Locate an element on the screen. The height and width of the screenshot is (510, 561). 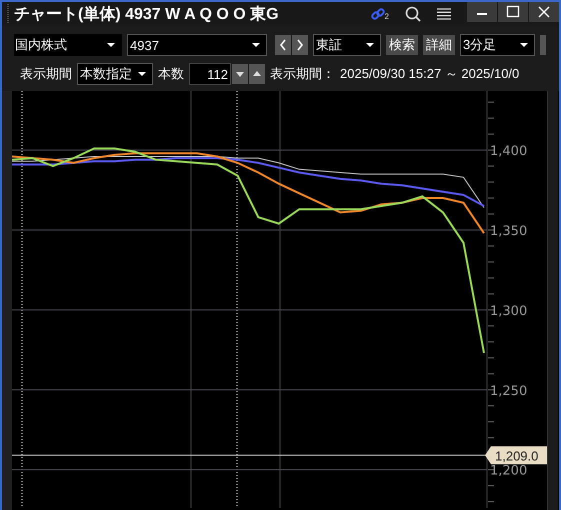
period-range: 2025/09/30 15:27 ～ 2025/10/0 is located at coordinates (430, 74).